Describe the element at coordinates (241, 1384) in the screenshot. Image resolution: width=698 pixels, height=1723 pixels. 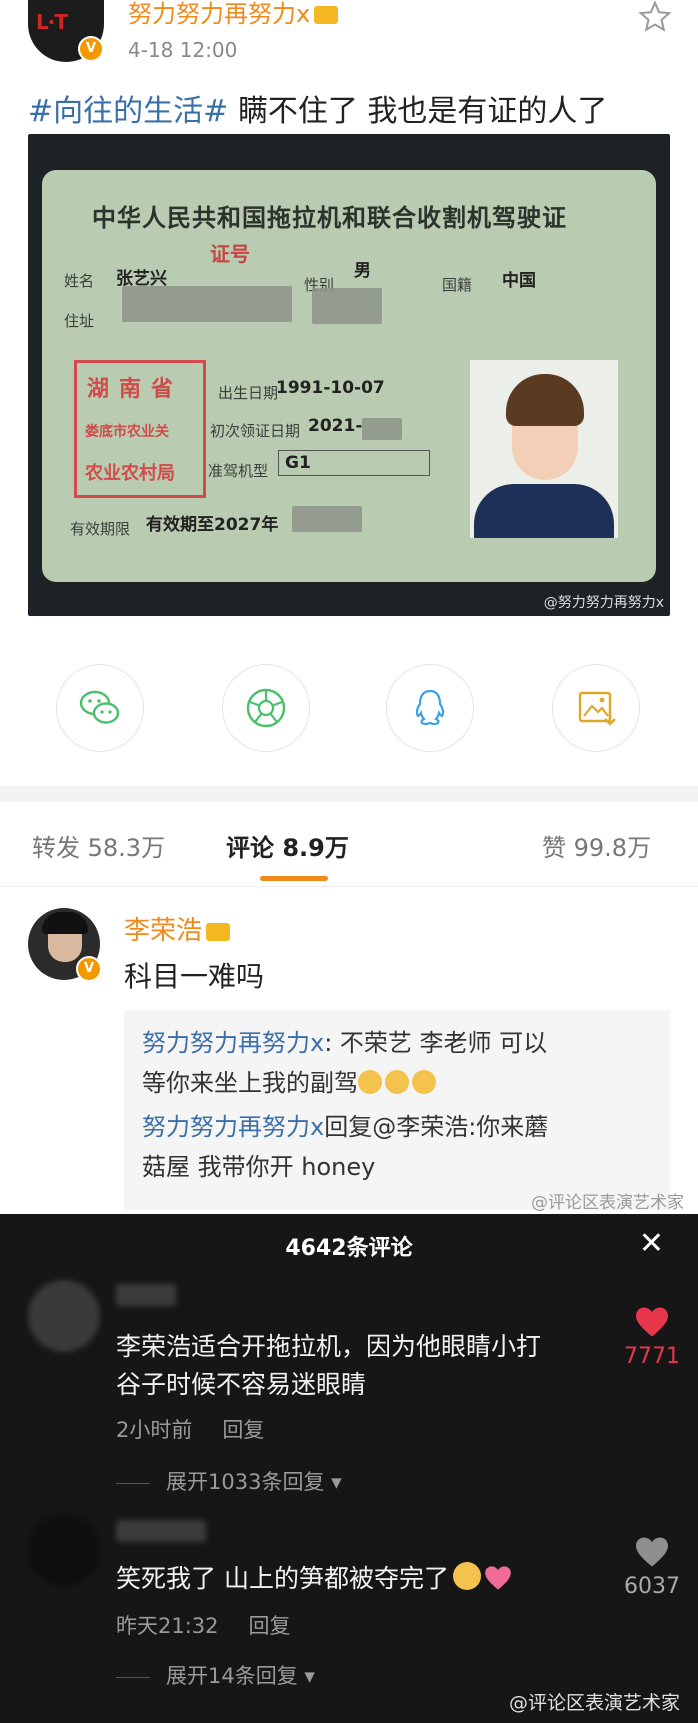
I see `comment-line: 谷子时候不容易迷眼睛` at that location.